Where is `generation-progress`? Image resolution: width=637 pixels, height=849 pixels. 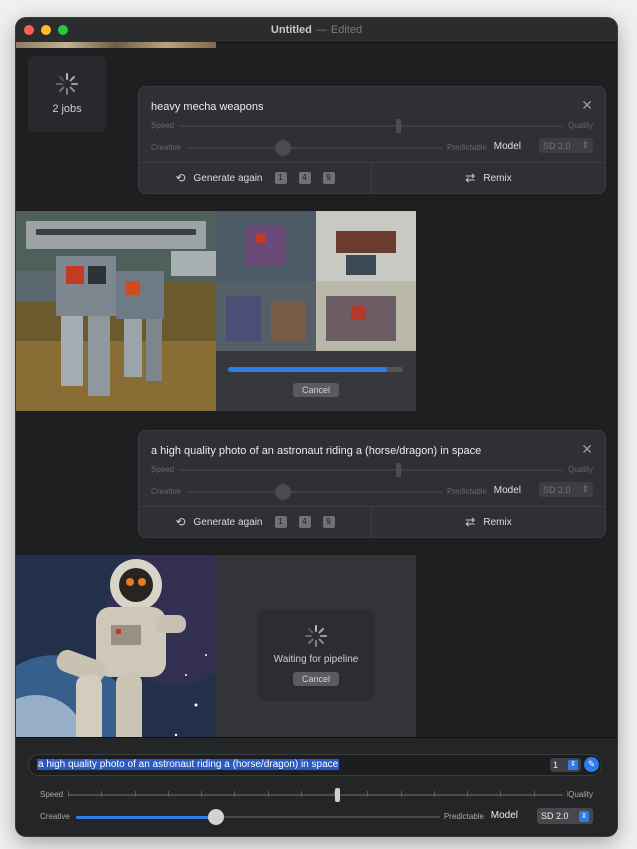 generation-progress is located at coordinates (315, 369).